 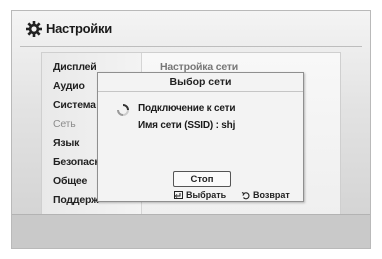 I want to click on header: Настройки, so click(x=191, y=28).